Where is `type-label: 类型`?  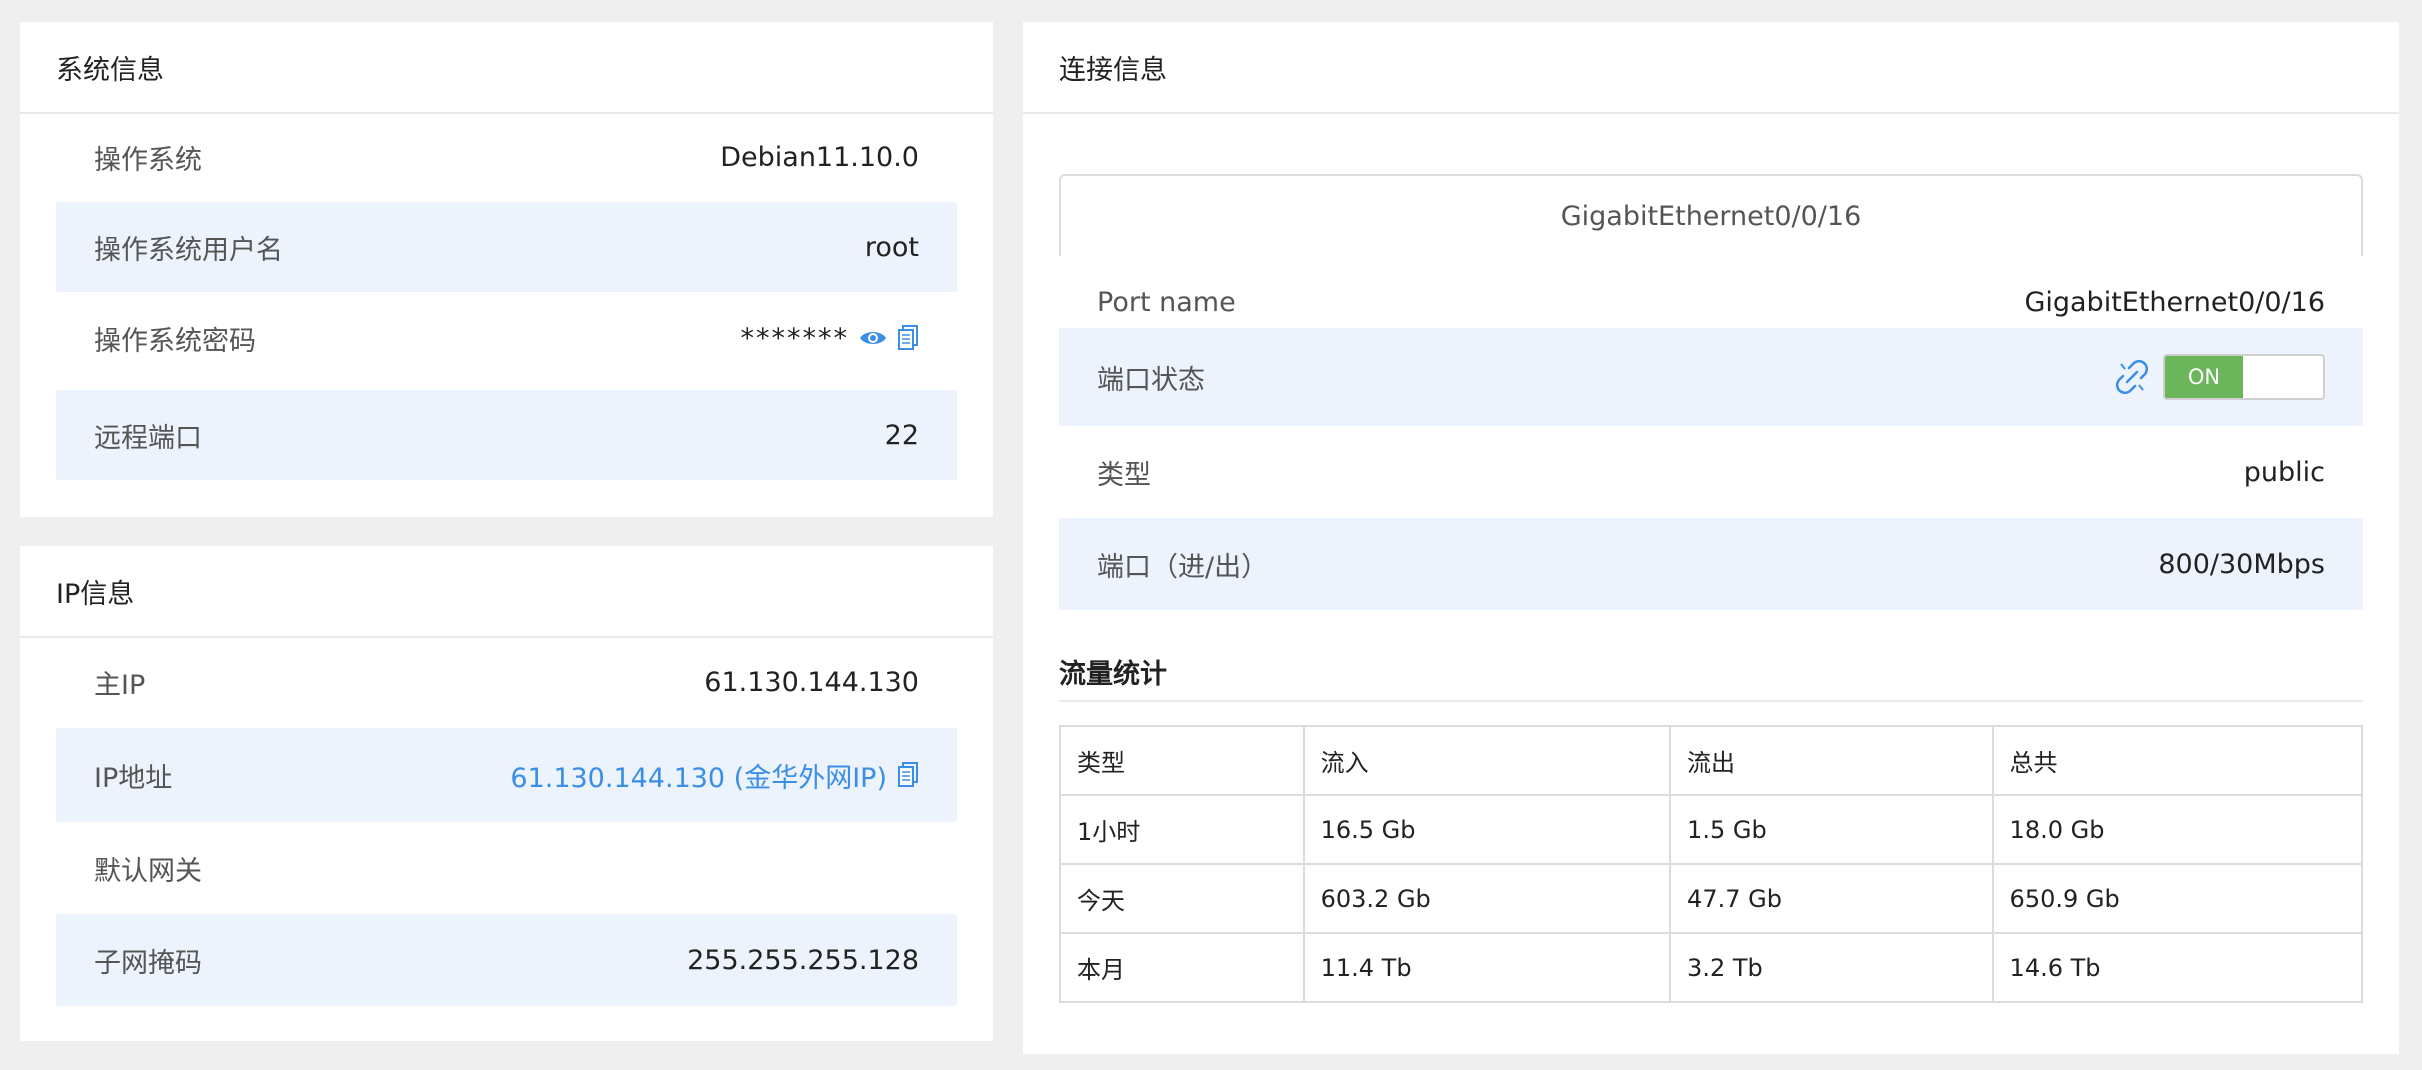
type-label: 类型 is located at coordinates (1124, 475).